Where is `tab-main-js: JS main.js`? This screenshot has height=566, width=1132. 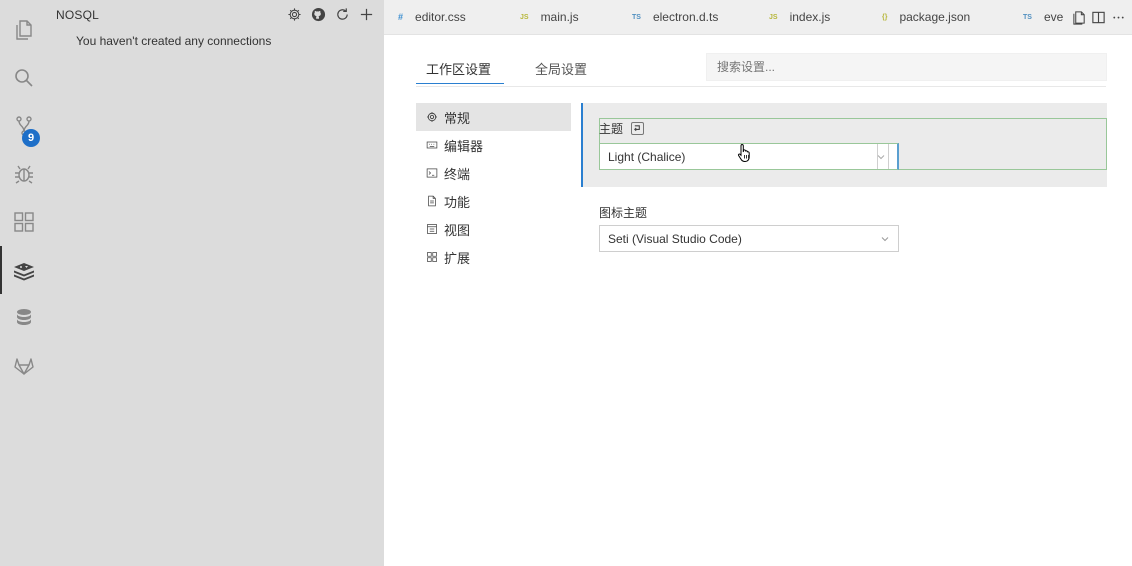
tab-main-js: JS main.js is located at coordinates (549, 17).